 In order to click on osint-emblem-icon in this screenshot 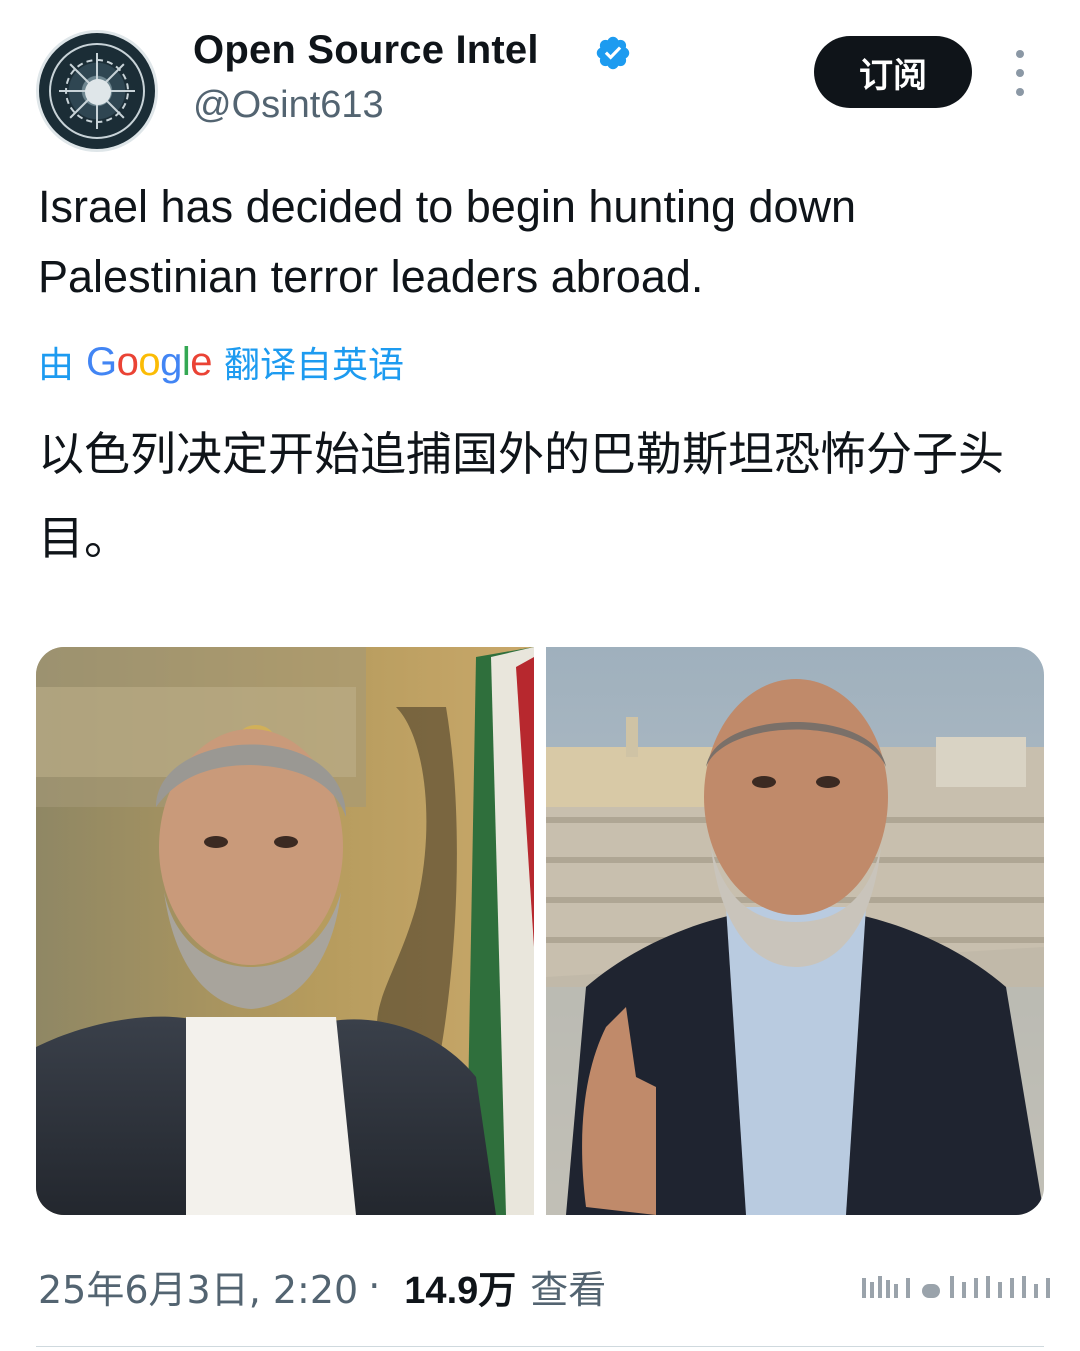, I will do `click(98, 92)`.